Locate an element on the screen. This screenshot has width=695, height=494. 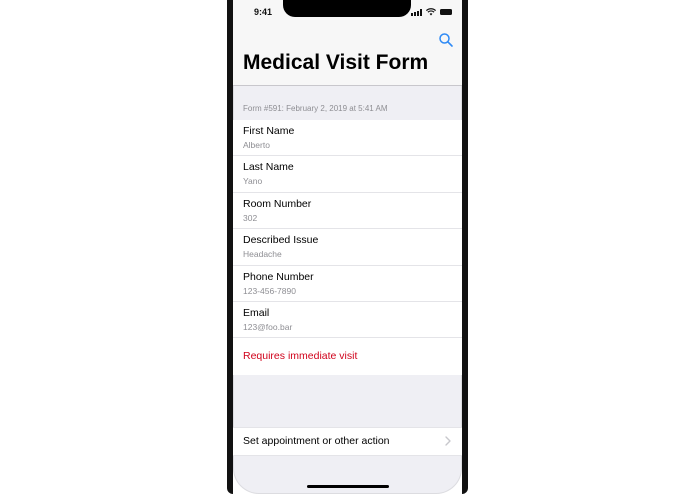
field-label: Last Name is located at coordinates (268, 167).